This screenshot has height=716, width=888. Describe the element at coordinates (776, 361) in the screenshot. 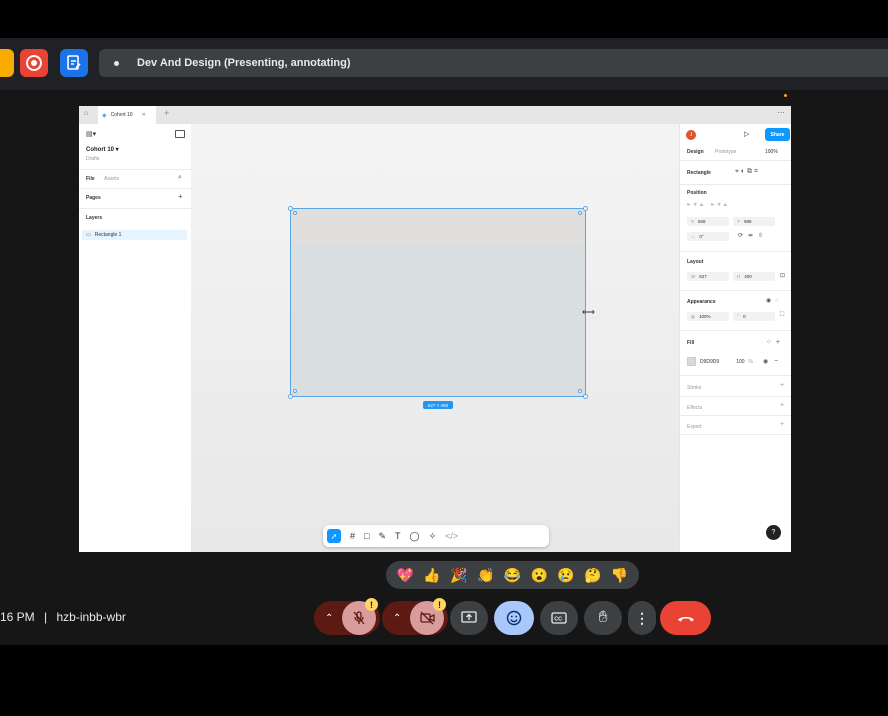

I see `remove-fill-icon: −` at that location.